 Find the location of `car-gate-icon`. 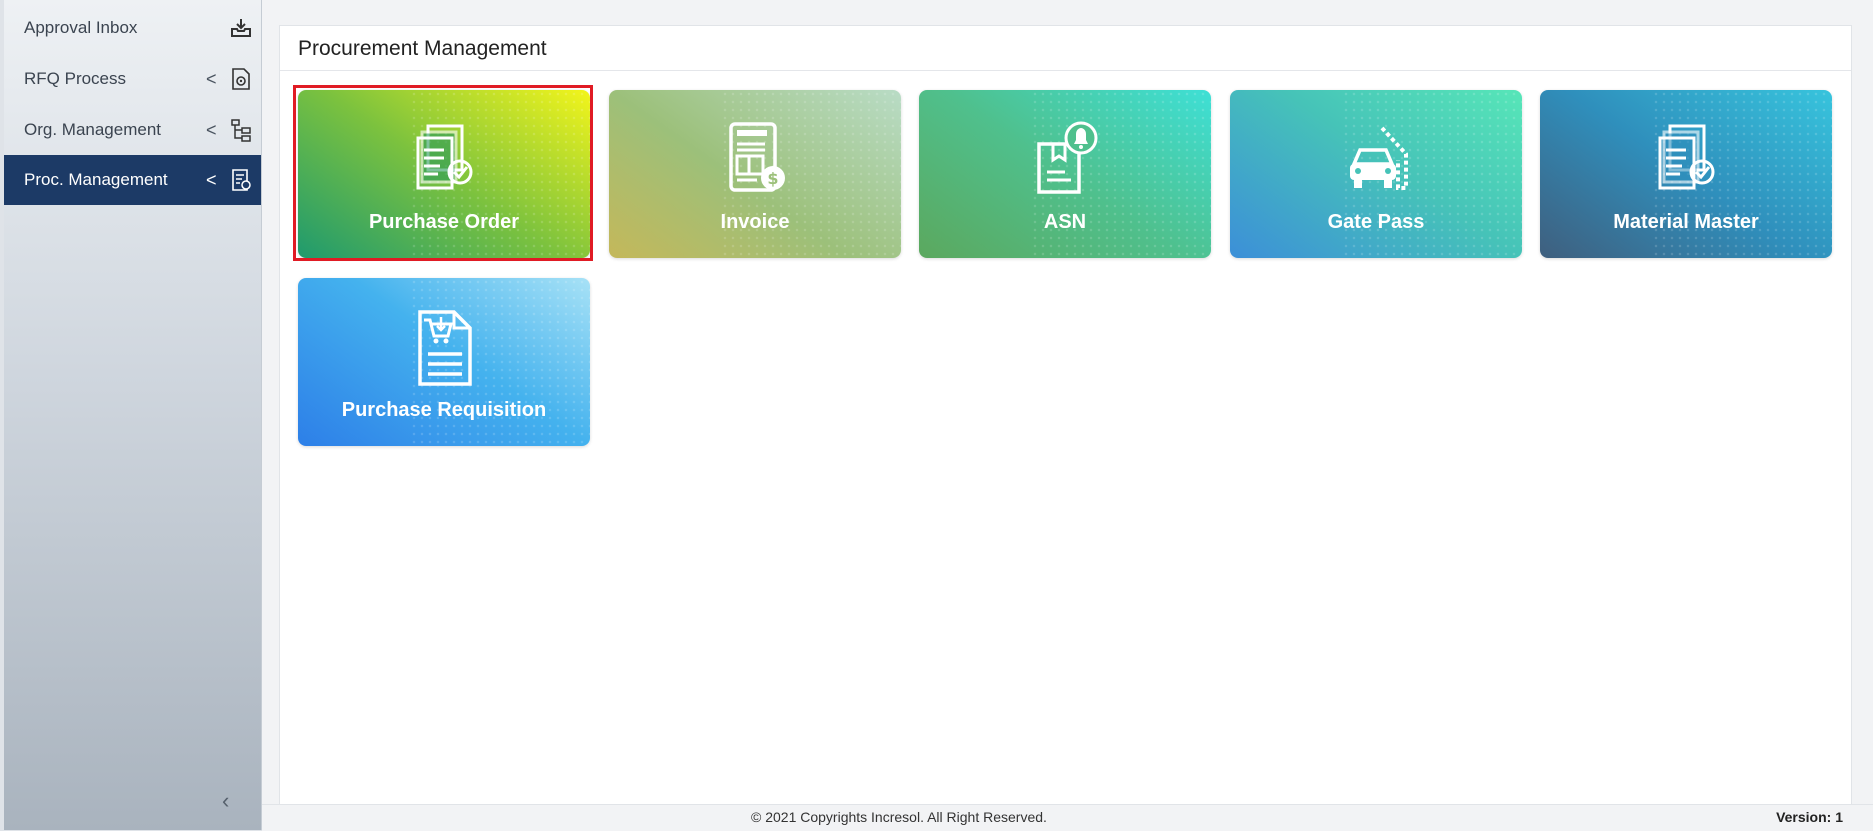

car-gate-icon is located at coordinates (1379, 158).